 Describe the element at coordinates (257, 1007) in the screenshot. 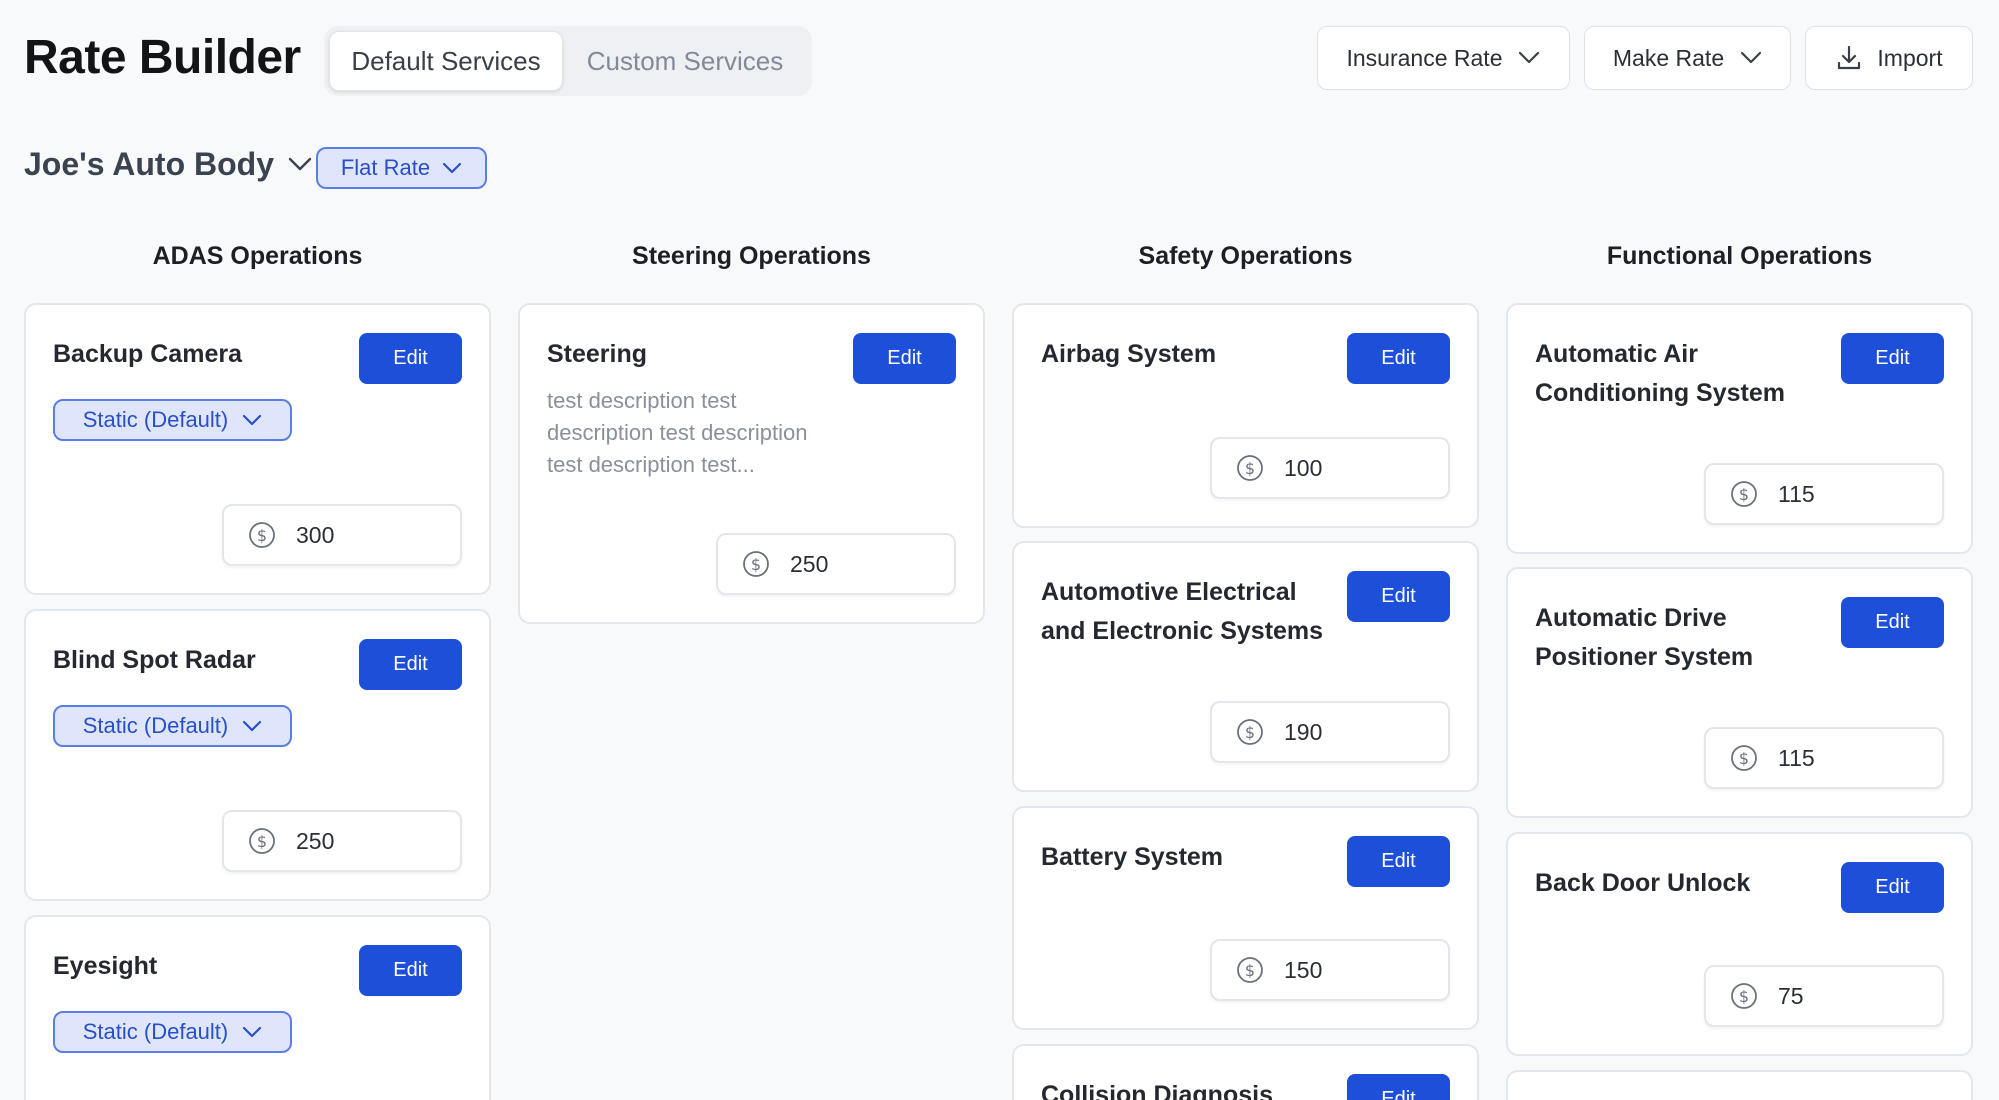

I see `service-card-eyesight: Eyesight Edit Static (Default)` at that location.